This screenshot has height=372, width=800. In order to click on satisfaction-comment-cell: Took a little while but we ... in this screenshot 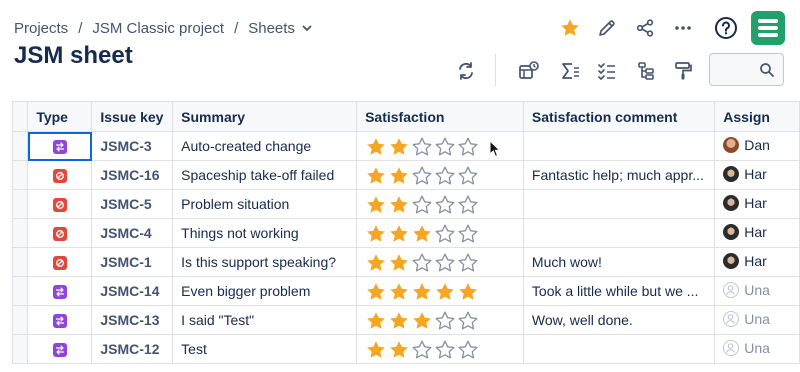, I will do `click(619, 291)`.